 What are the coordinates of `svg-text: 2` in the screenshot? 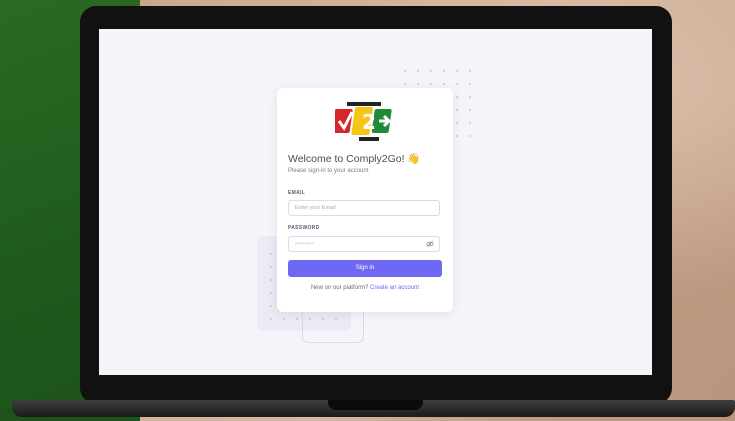 It's located at (369, 122).